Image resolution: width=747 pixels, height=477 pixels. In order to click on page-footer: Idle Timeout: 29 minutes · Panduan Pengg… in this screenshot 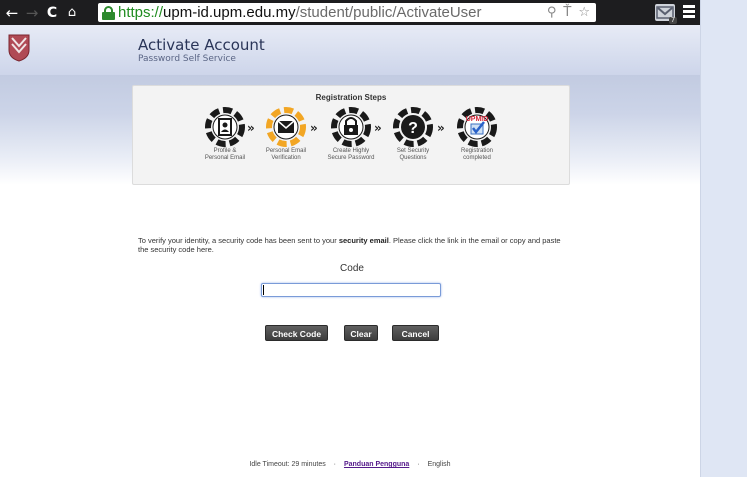, I will do `click(350, 464)`.